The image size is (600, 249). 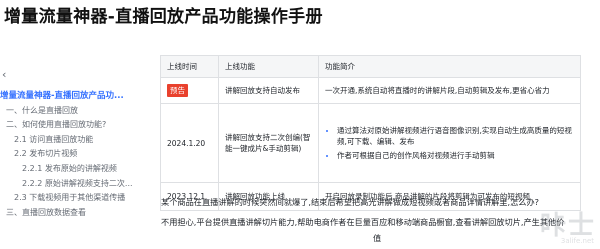 I want to click on toc-item-section-1: 一、什么是直播回放, so click(x=70, y=111).